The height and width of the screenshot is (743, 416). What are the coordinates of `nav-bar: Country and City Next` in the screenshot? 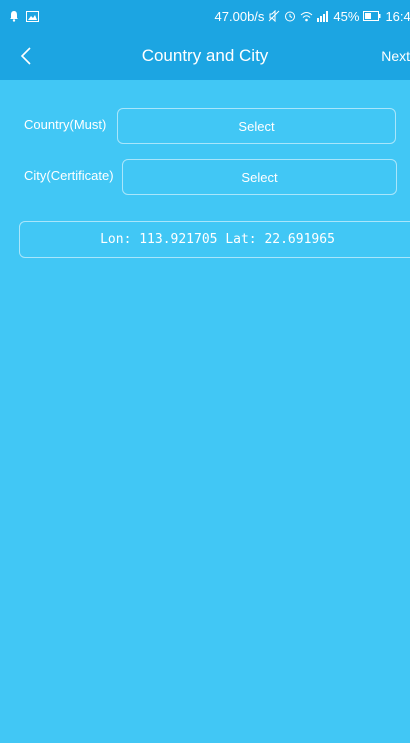 It's located at (205, 56).